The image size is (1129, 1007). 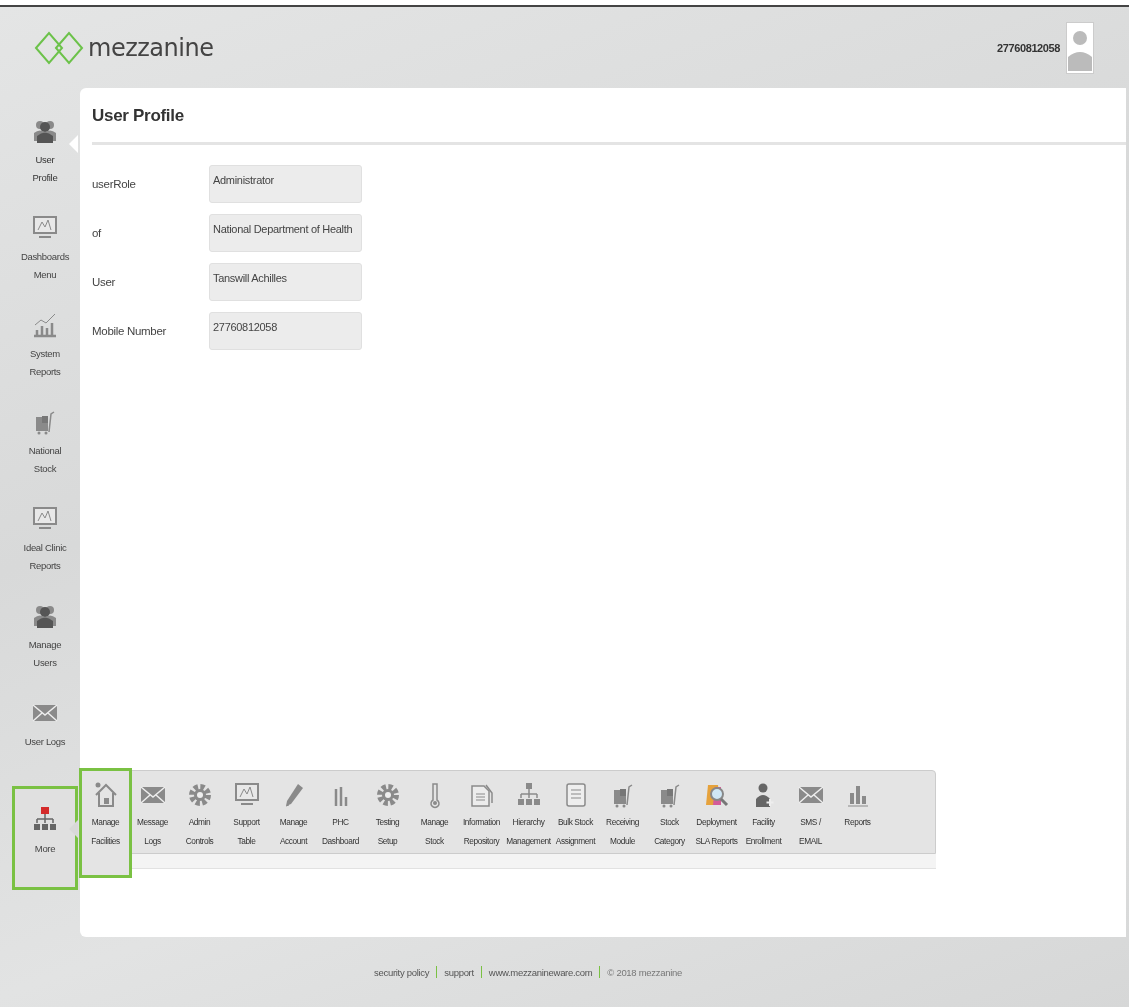 What do you see at coordinates (45, 325) in the screenshot?
I see `chart-icon` at bounding box center [45, 325].